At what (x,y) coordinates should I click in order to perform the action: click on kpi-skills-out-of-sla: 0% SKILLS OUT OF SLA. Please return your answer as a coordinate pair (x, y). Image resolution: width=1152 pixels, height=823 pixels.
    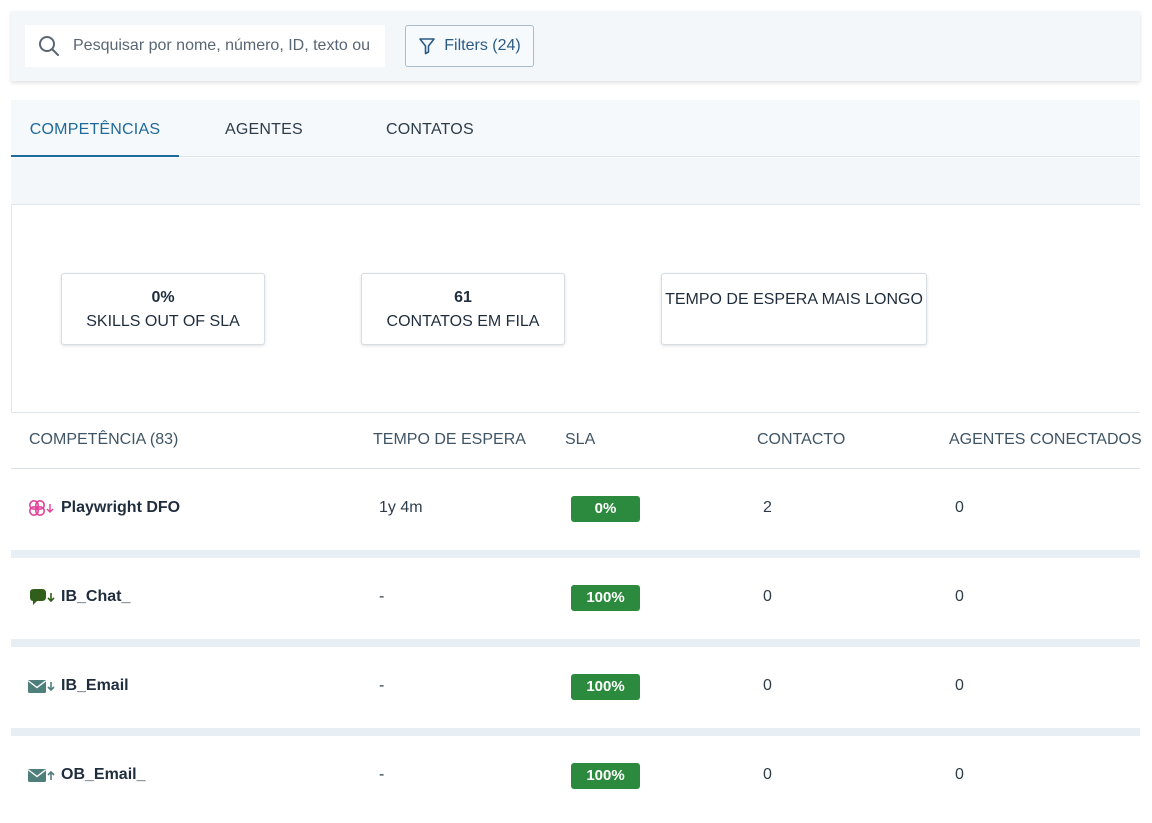
    Looking at the image, I should click on (163, 309).